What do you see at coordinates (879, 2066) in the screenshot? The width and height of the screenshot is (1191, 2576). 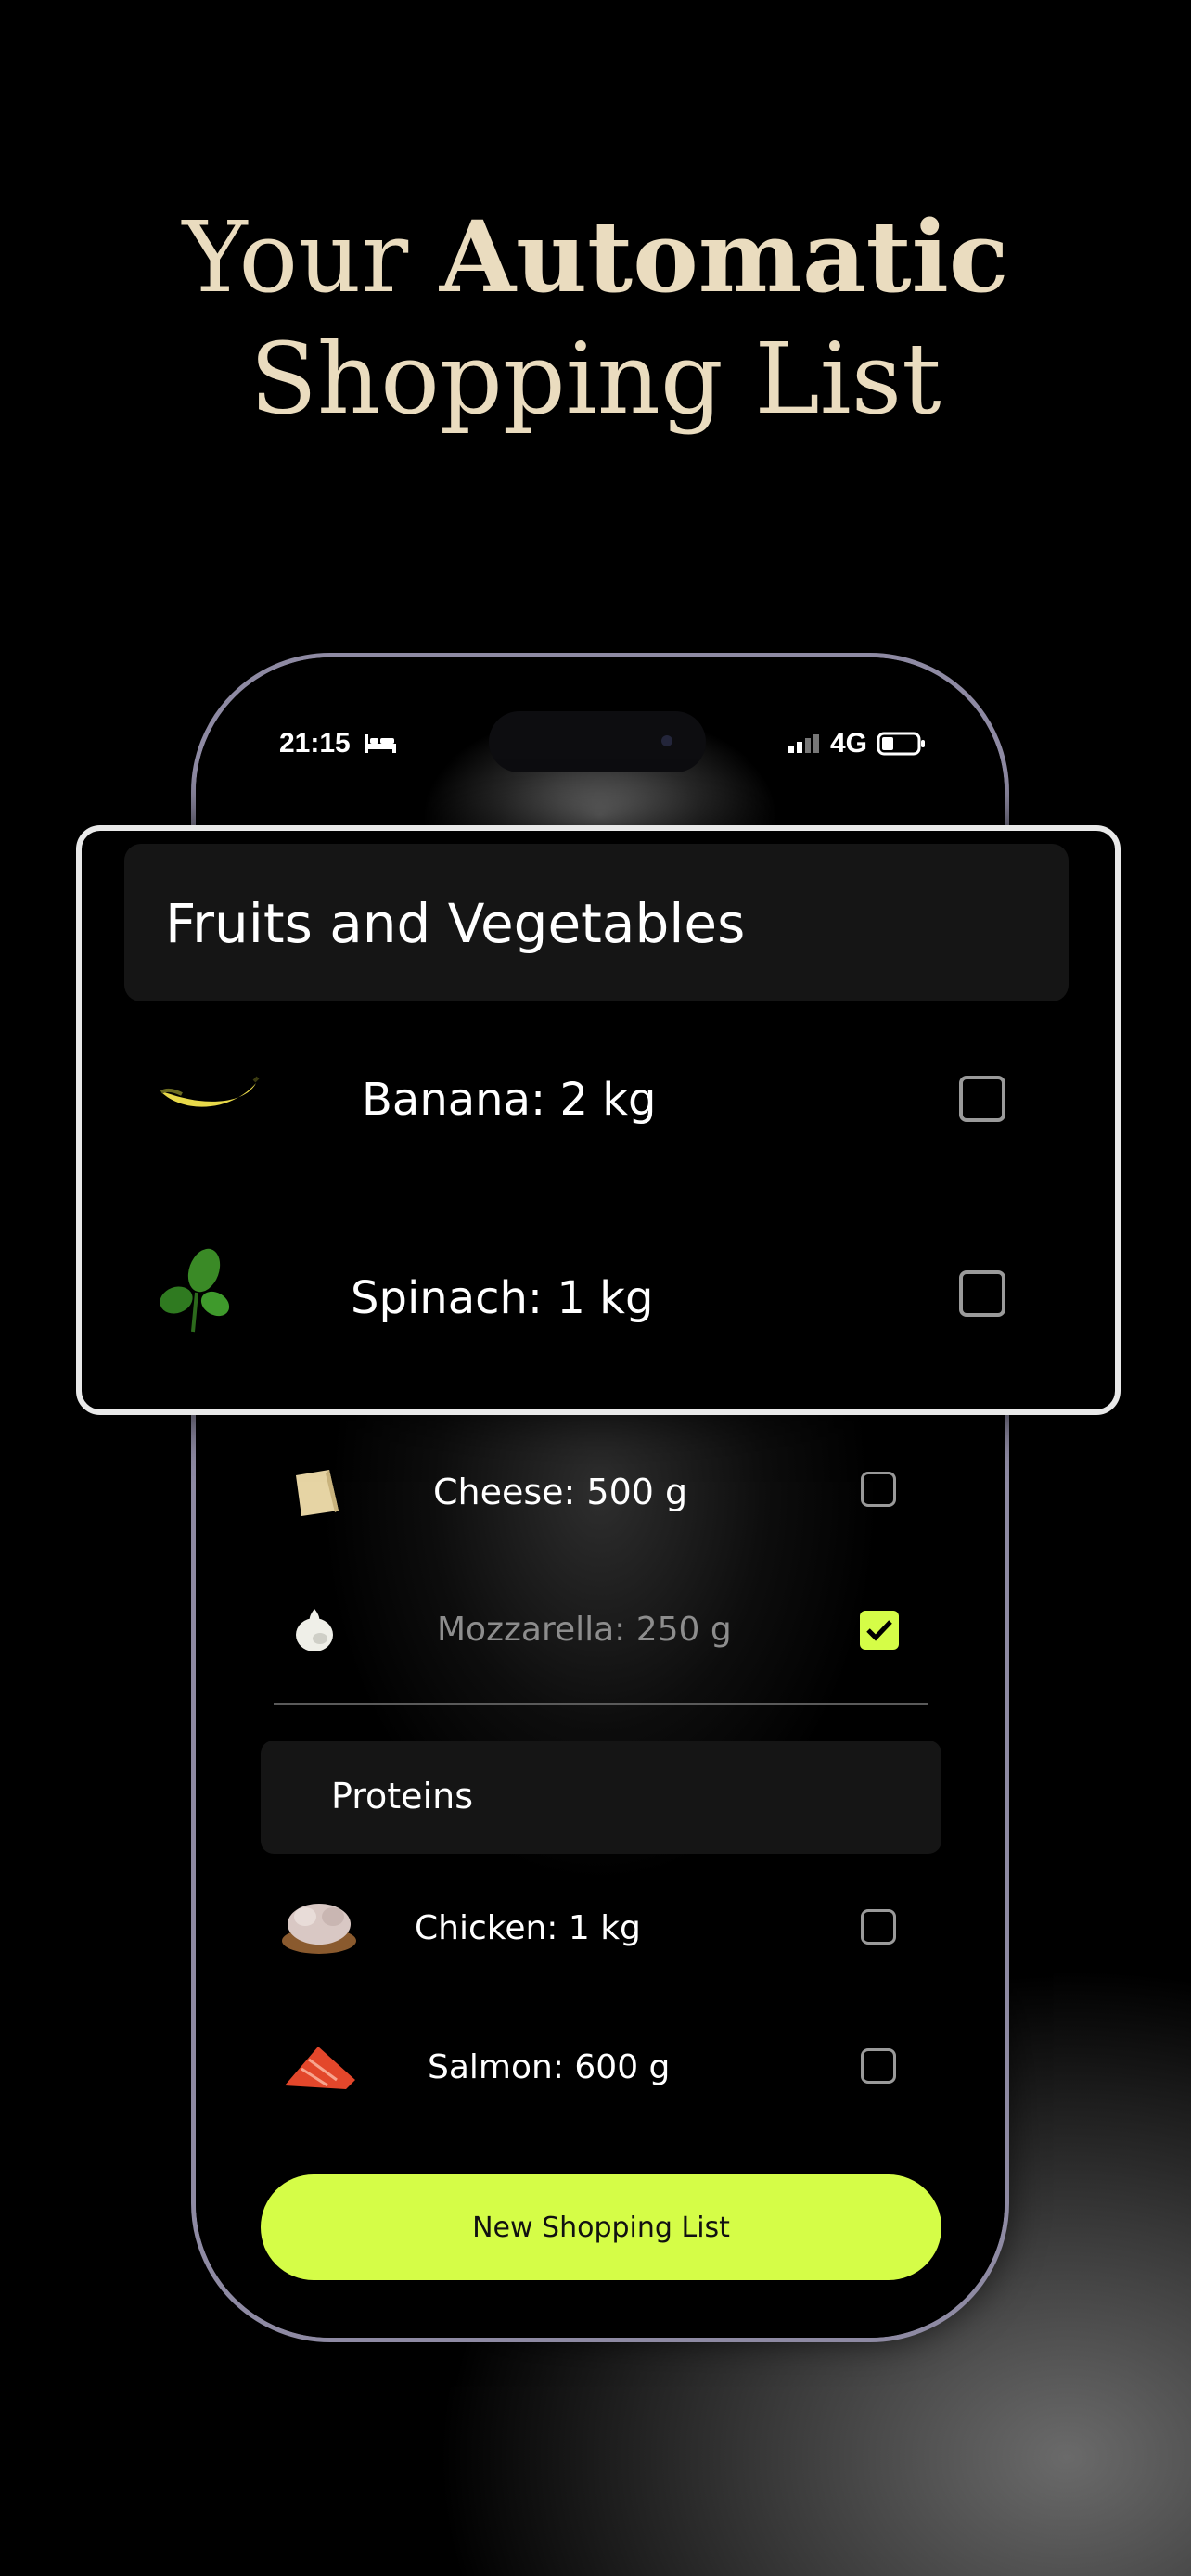 I see `checkbox-salmon` at bounding box center [879, 2066].